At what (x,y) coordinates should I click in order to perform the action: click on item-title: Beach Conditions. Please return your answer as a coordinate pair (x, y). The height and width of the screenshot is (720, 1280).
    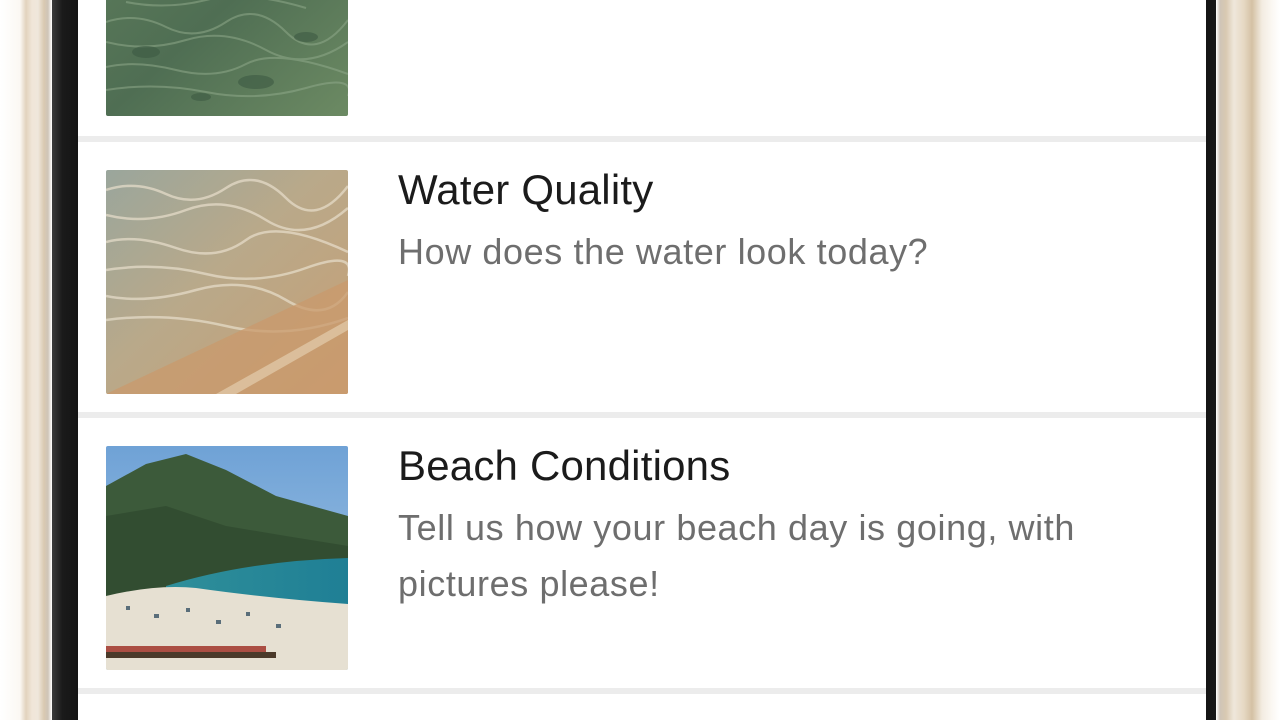
    Looking at the image, I should click on (564, 465).